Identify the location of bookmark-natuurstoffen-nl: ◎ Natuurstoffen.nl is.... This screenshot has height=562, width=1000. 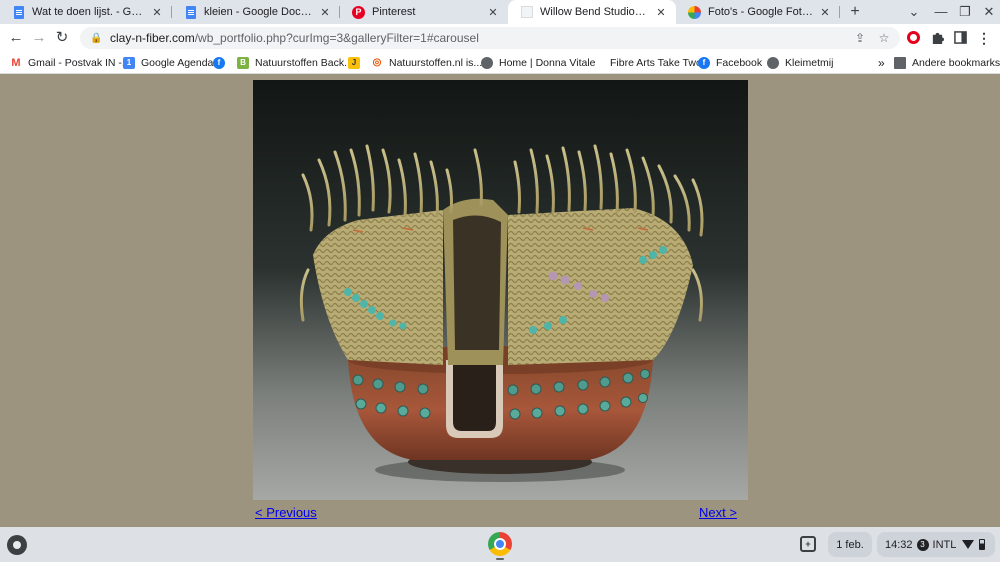
(426, 62).